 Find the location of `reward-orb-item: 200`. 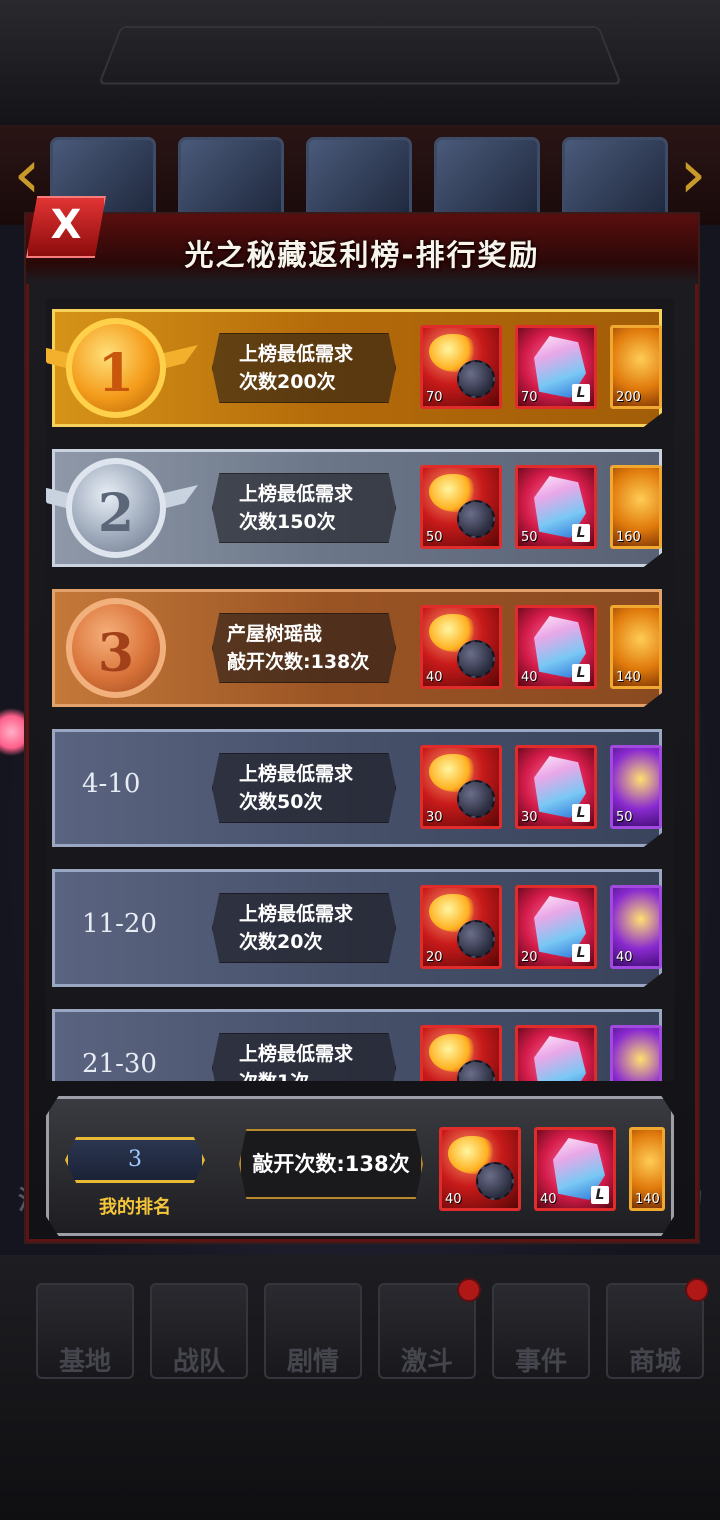

reward-orb-item: 200 is located at coordinates (636, 367).